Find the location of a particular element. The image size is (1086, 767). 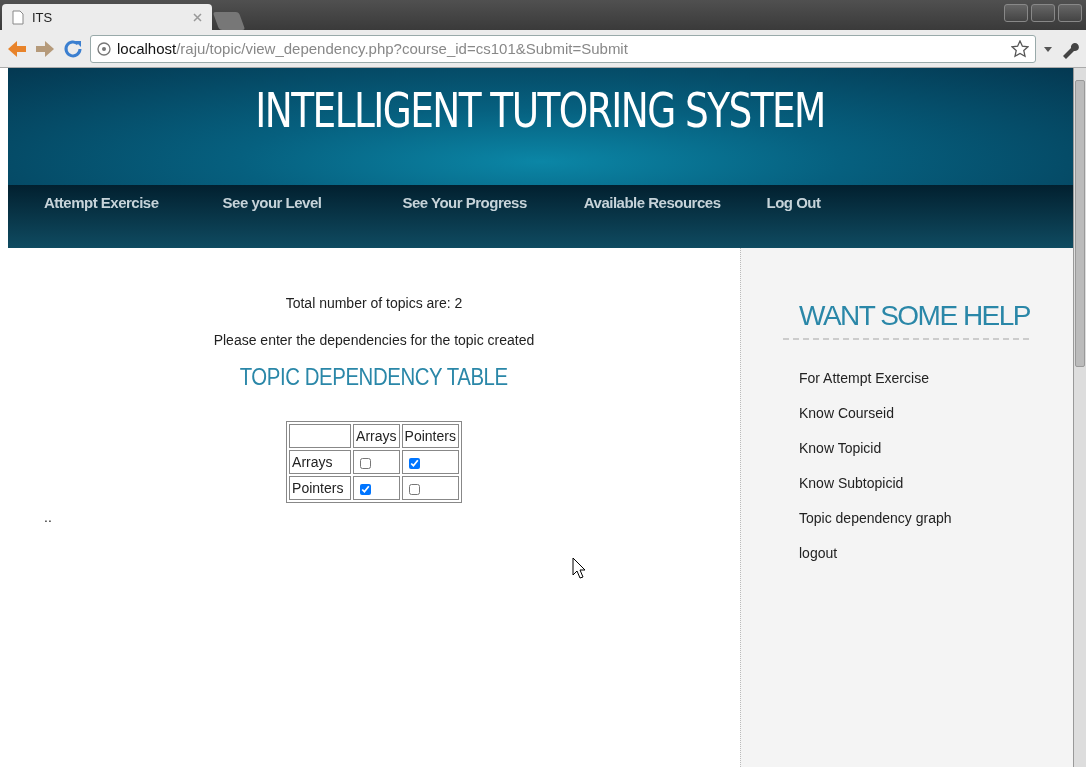

minimize-button is located at coordinates (1016, 13).